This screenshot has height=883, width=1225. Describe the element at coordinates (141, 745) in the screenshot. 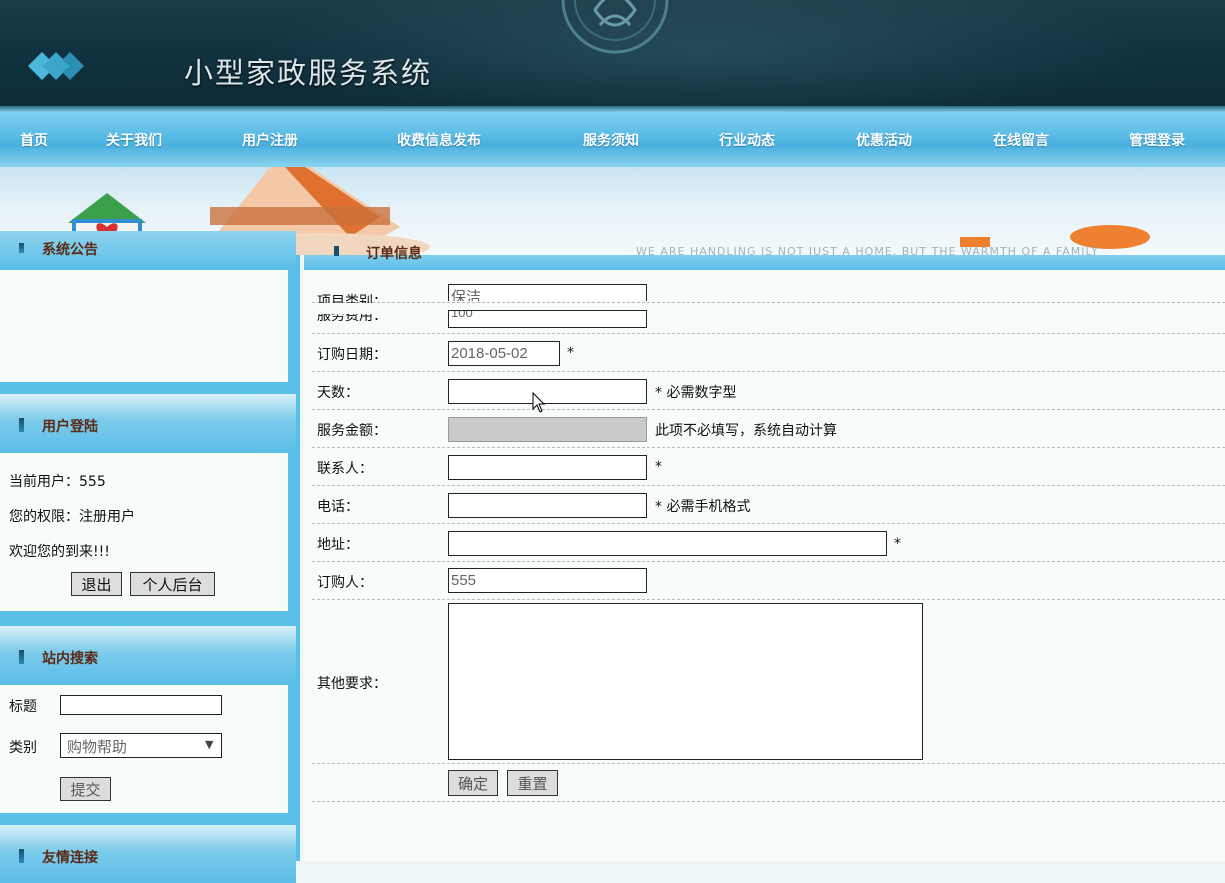

I see `search-category-select: 购物帮助 ▼` at that location.